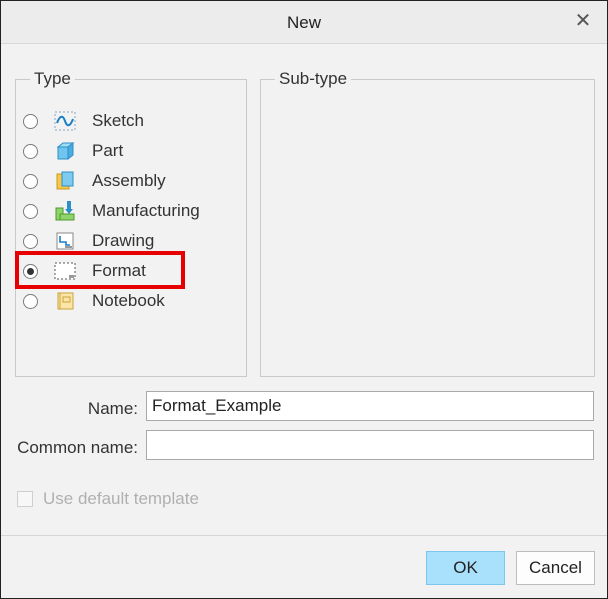  I want to click on type-option-format: Format, so click(84, 271).